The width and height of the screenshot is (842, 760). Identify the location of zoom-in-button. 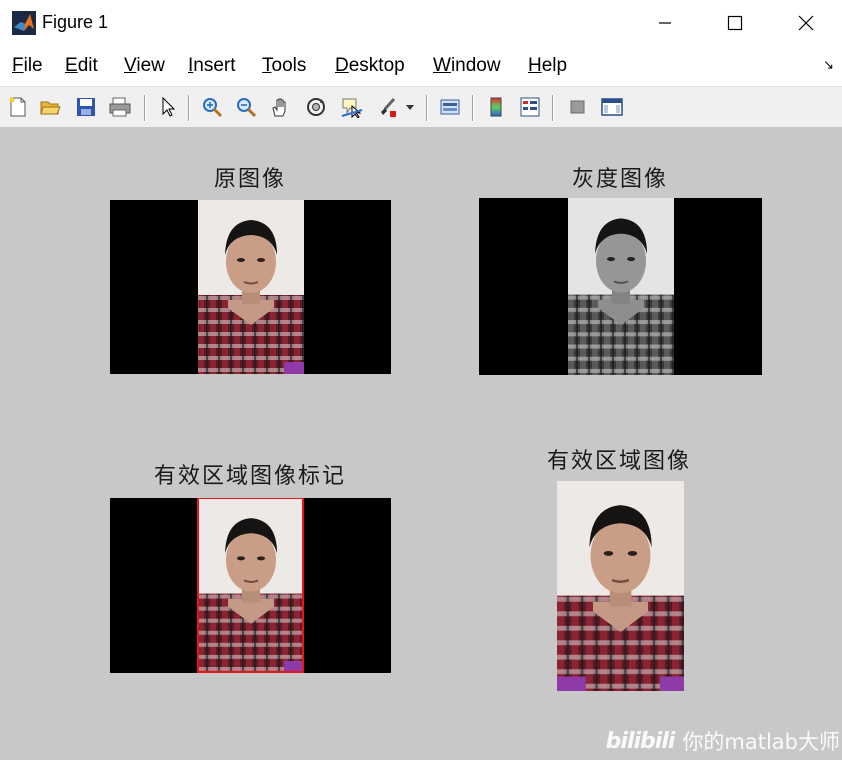
(212, 107).